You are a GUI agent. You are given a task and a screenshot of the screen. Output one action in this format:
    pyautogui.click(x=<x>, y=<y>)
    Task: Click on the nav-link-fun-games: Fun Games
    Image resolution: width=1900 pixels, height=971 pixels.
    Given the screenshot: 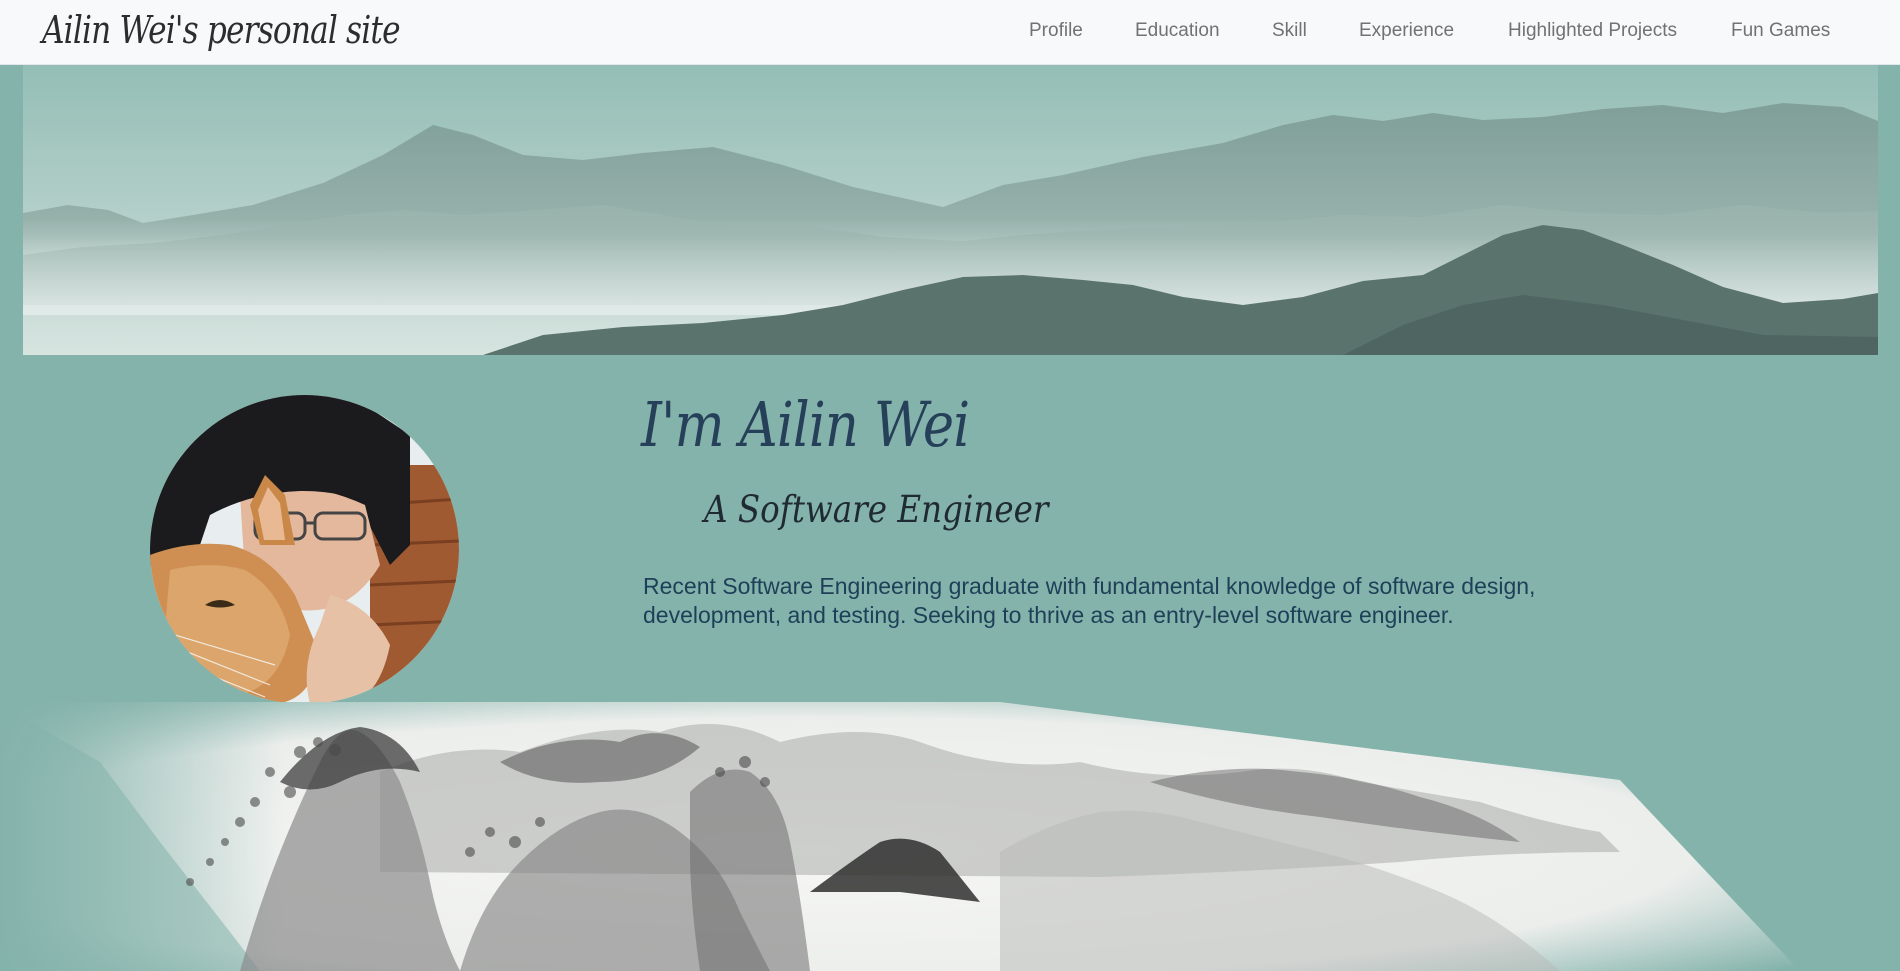 What is the action you would take?
    pyautogui.click(x=1780, y=31)
    